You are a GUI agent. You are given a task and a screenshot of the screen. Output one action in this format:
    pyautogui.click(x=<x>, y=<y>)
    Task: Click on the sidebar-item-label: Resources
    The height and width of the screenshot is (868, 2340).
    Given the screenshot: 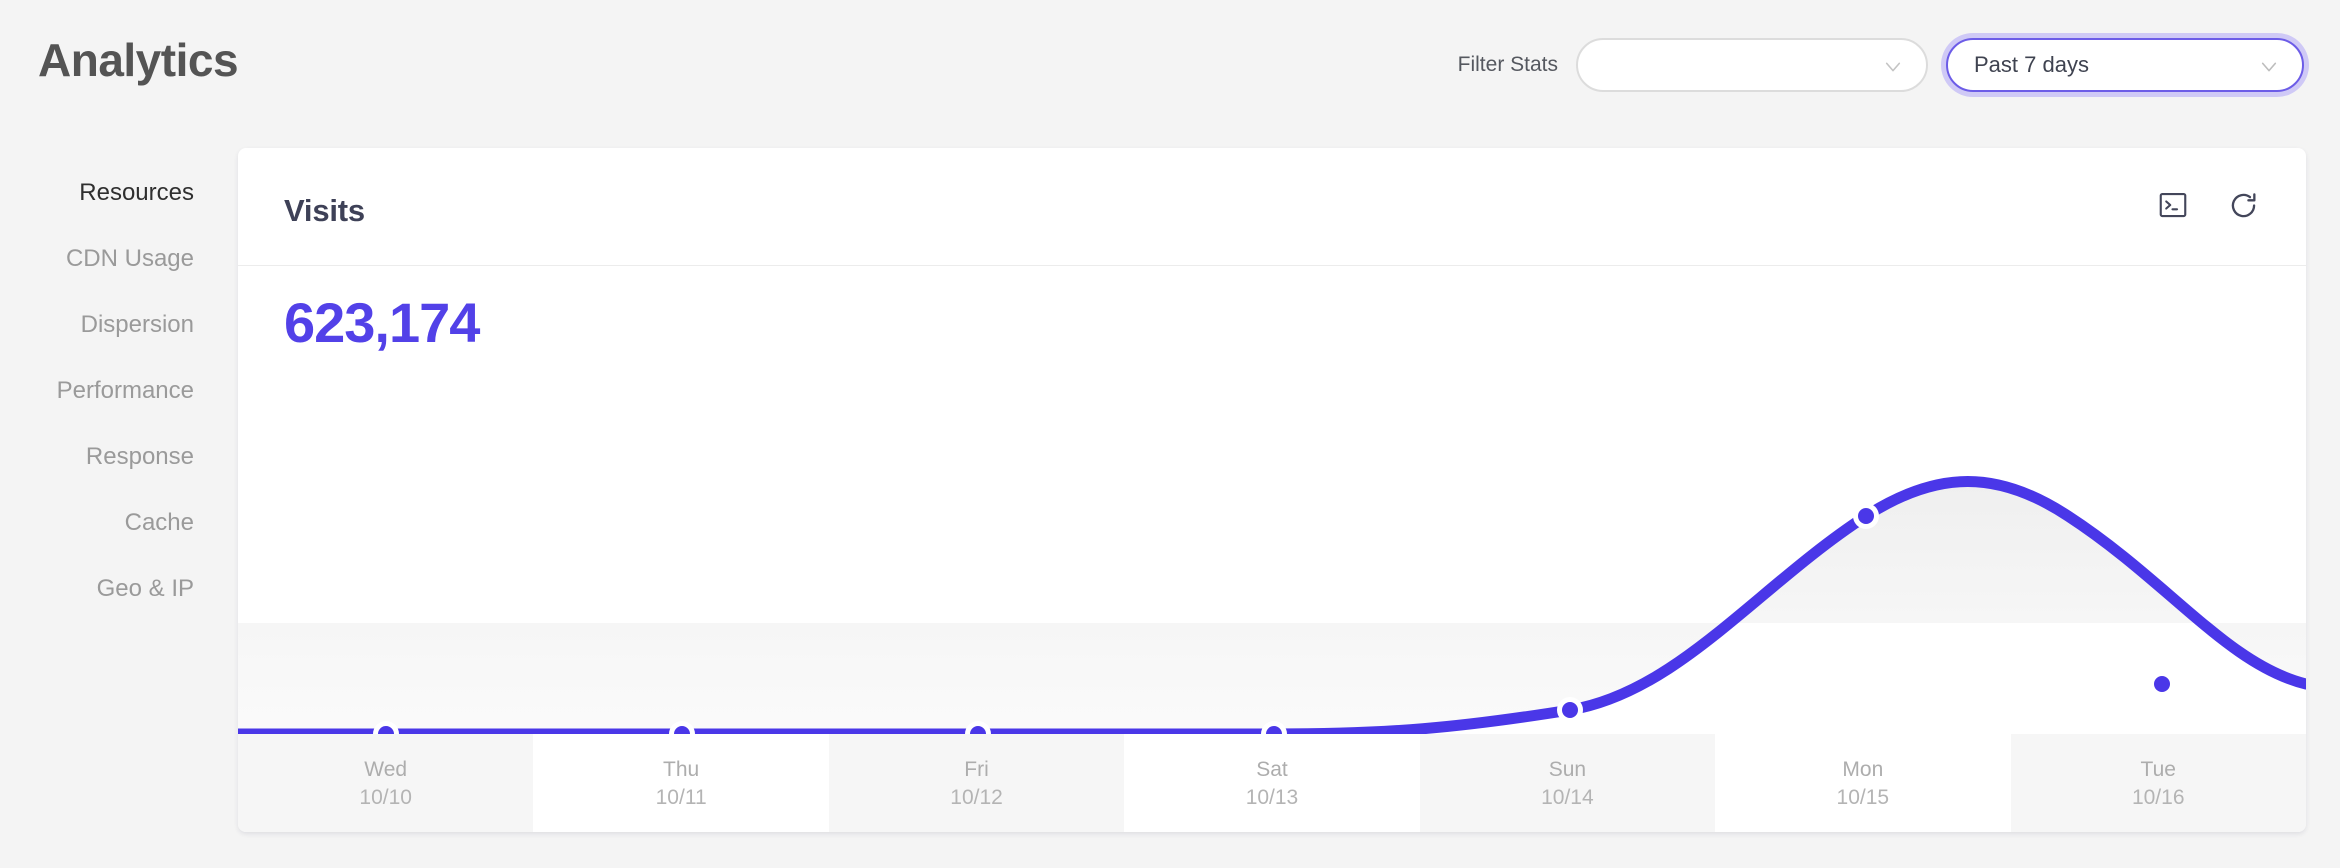 What is the action you would take?
    pyautogui.click(x=136, y=192)
    